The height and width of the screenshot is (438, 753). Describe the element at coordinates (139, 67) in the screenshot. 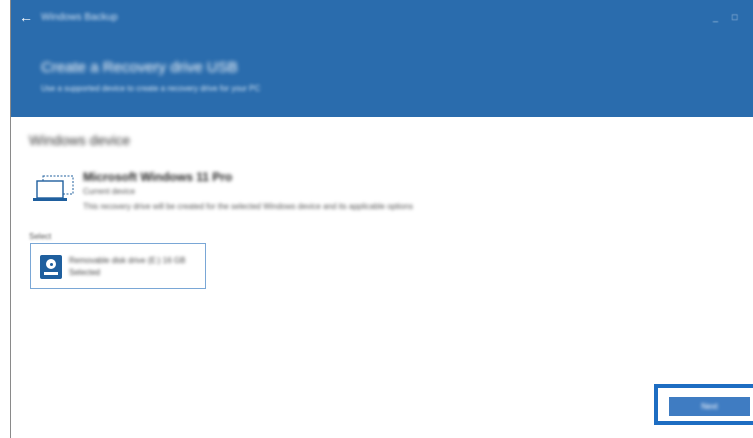

I see `header-title: Create a Recovery drive USB` at that location.